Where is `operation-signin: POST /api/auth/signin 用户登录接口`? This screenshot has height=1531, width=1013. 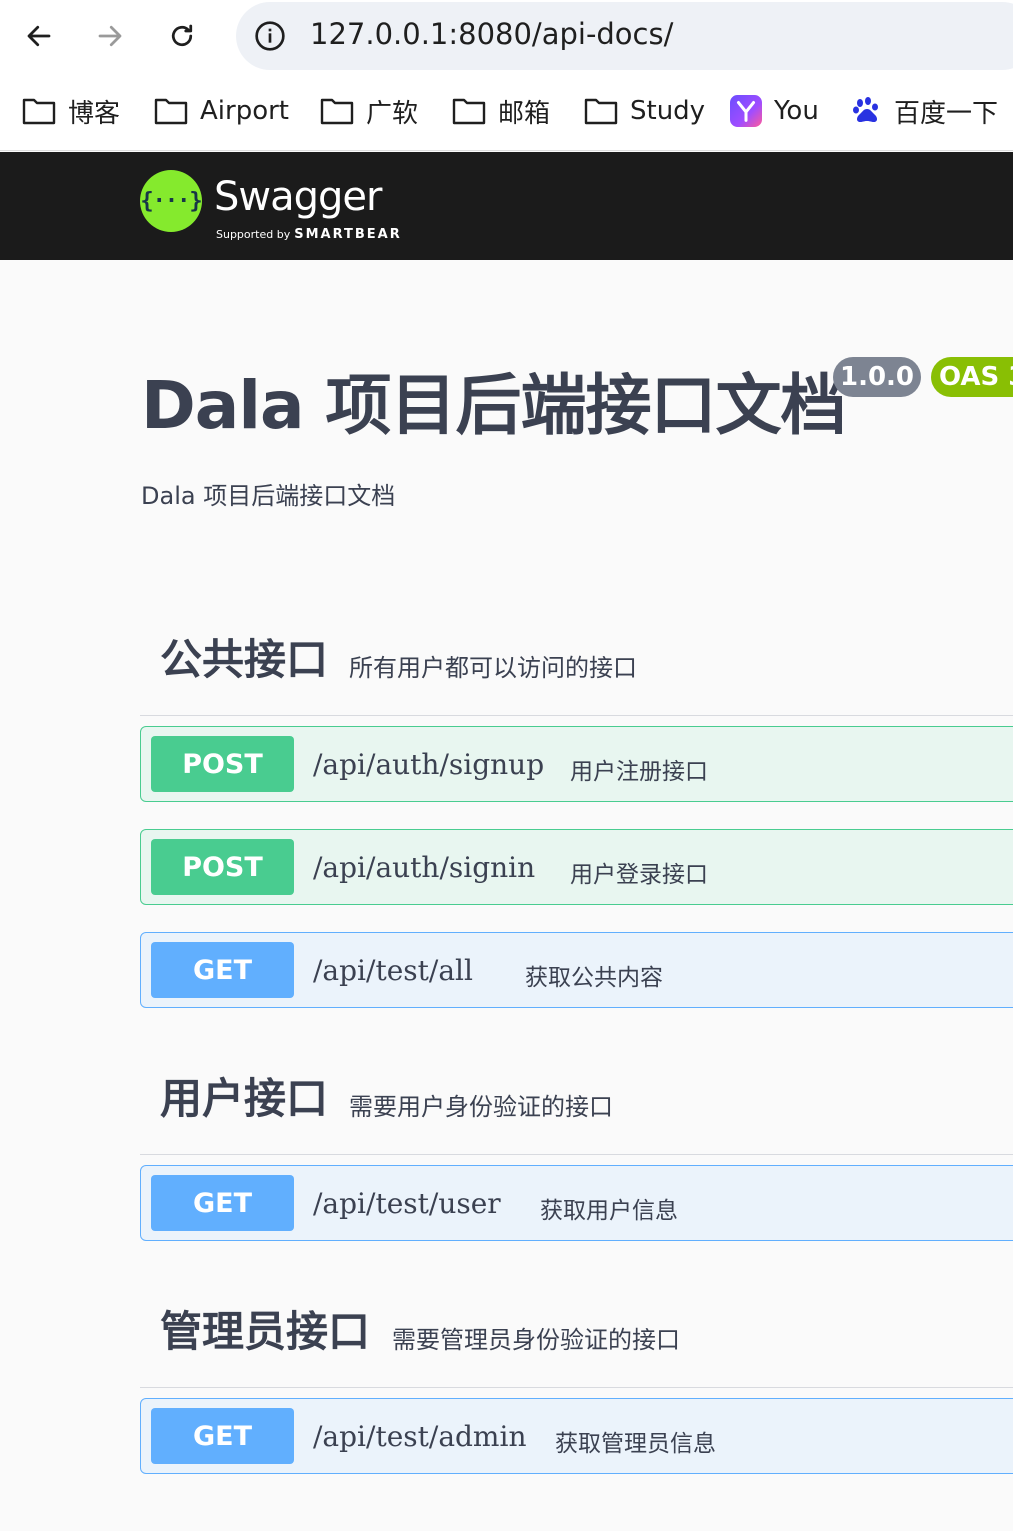 operation-signin: POST /api/auth/signin 用户登录接口 is located at coordinates (576, 867).